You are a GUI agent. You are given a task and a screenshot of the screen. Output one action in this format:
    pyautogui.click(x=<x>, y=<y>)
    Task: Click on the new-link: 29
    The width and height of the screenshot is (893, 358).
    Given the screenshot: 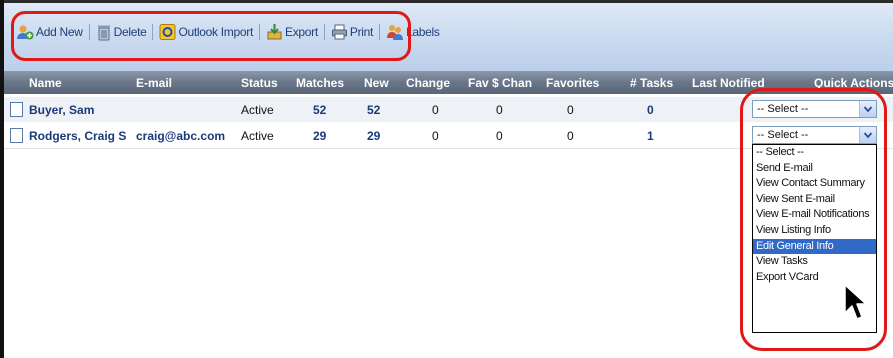 What is the action you would take?
    pyautogui.click(x=373, y=136)
    